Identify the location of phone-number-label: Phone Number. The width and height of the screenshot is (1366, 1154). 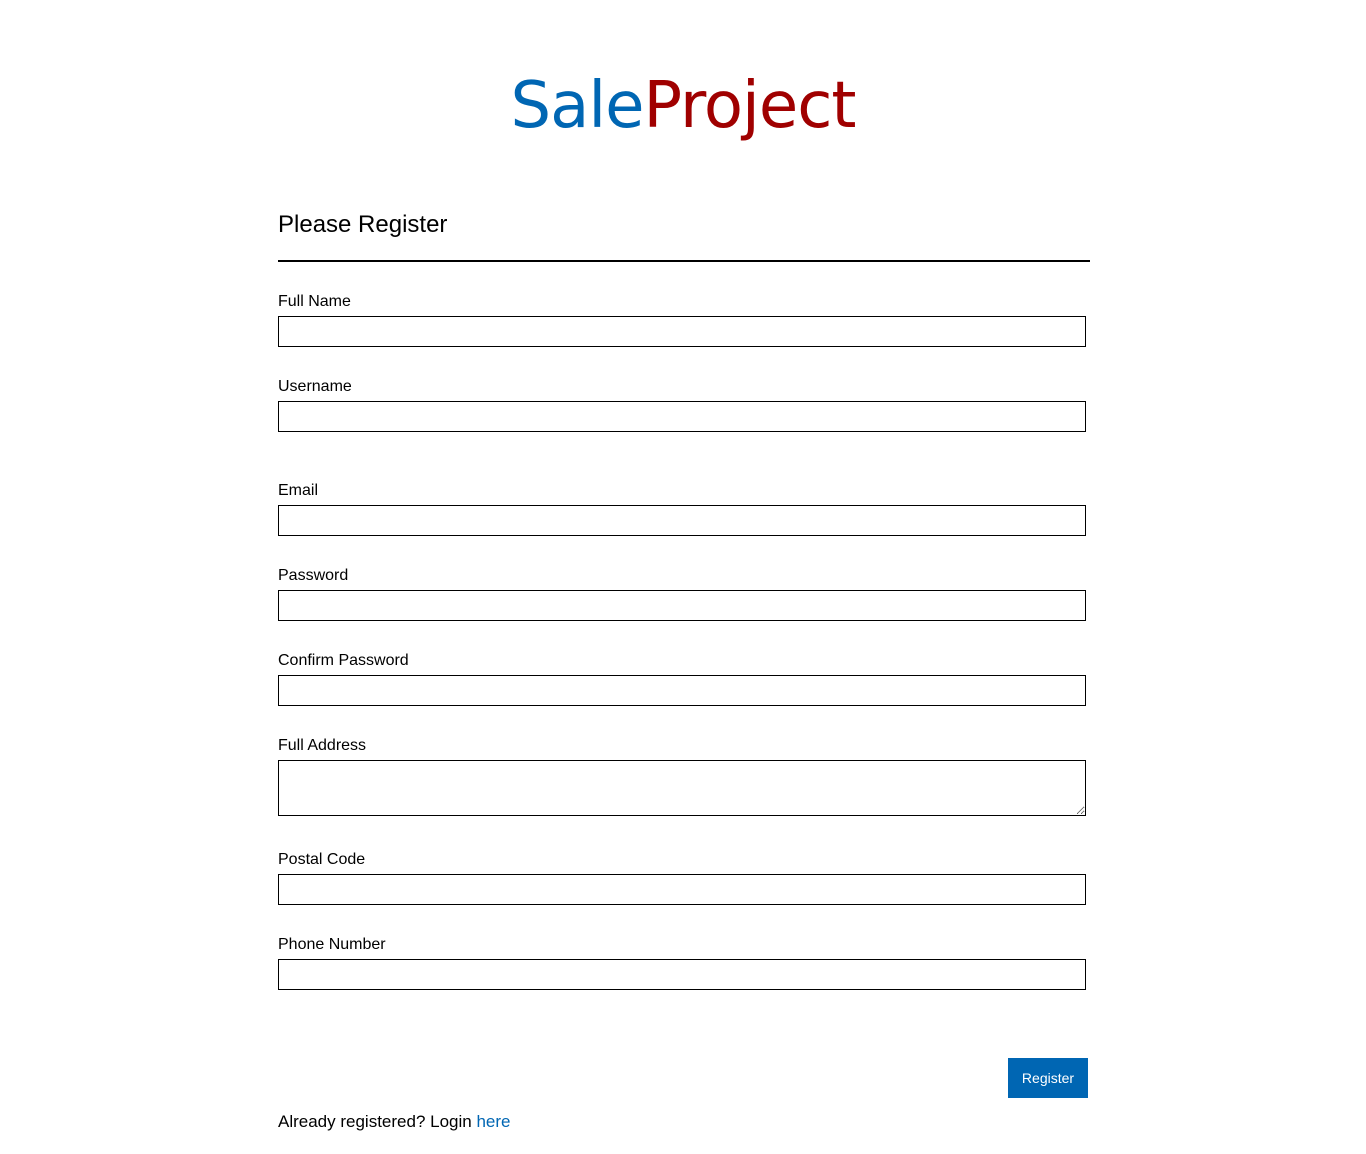
(332, 944).